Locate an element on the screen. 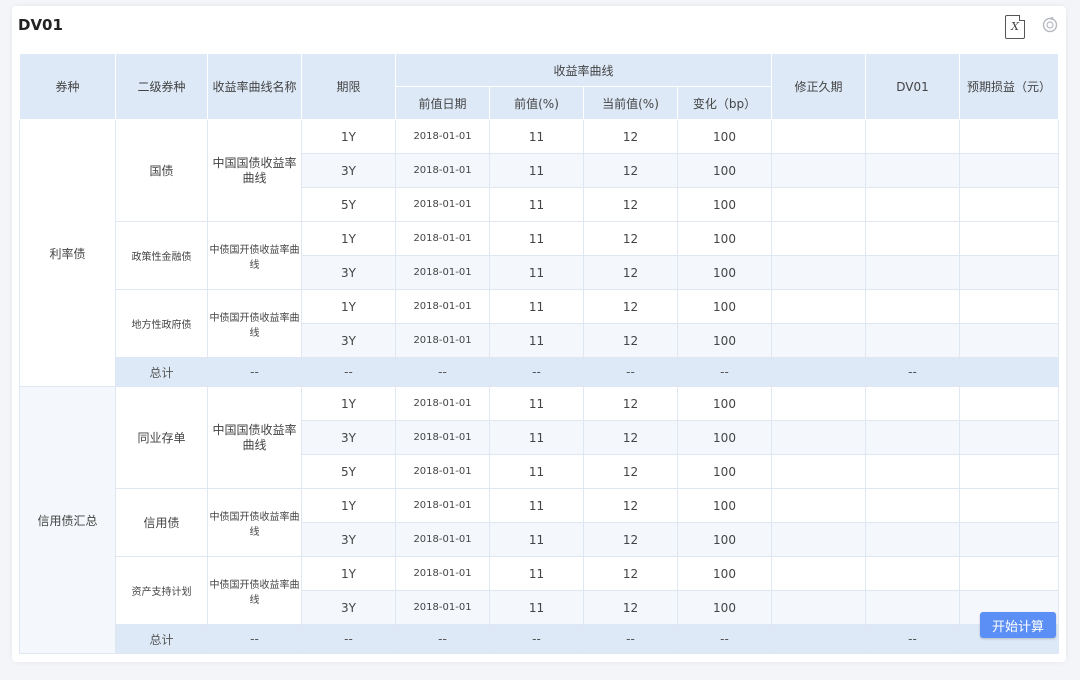  header-sub-type: 二级券种 is located at coordinates (161, 86).